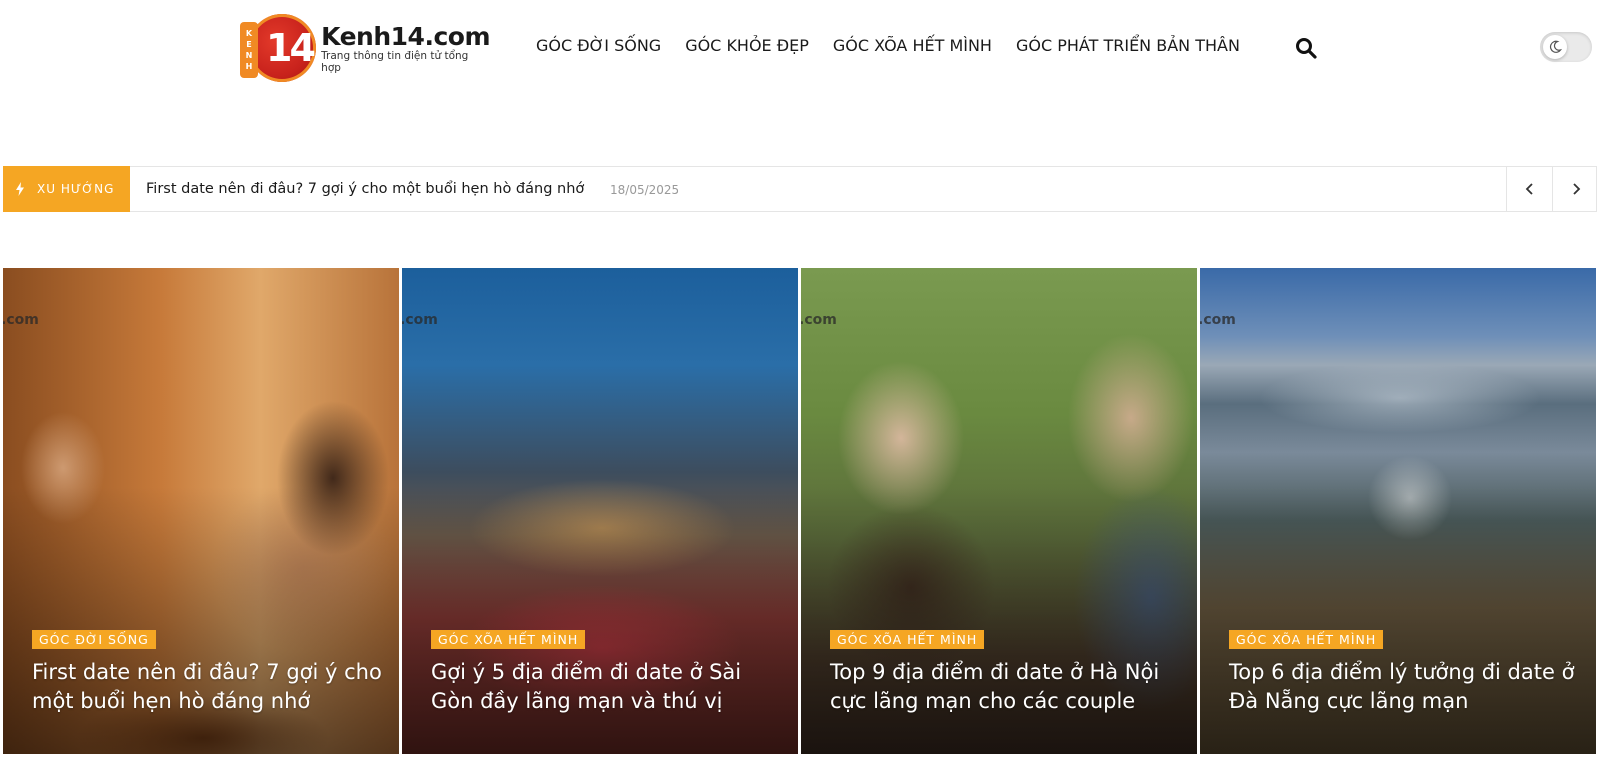 The width and height of the screenshot is (1600, 760). Describe the element at coordinates (645, 190) in the screenshot. I see `trending-date: 18/05/2025` at that location.